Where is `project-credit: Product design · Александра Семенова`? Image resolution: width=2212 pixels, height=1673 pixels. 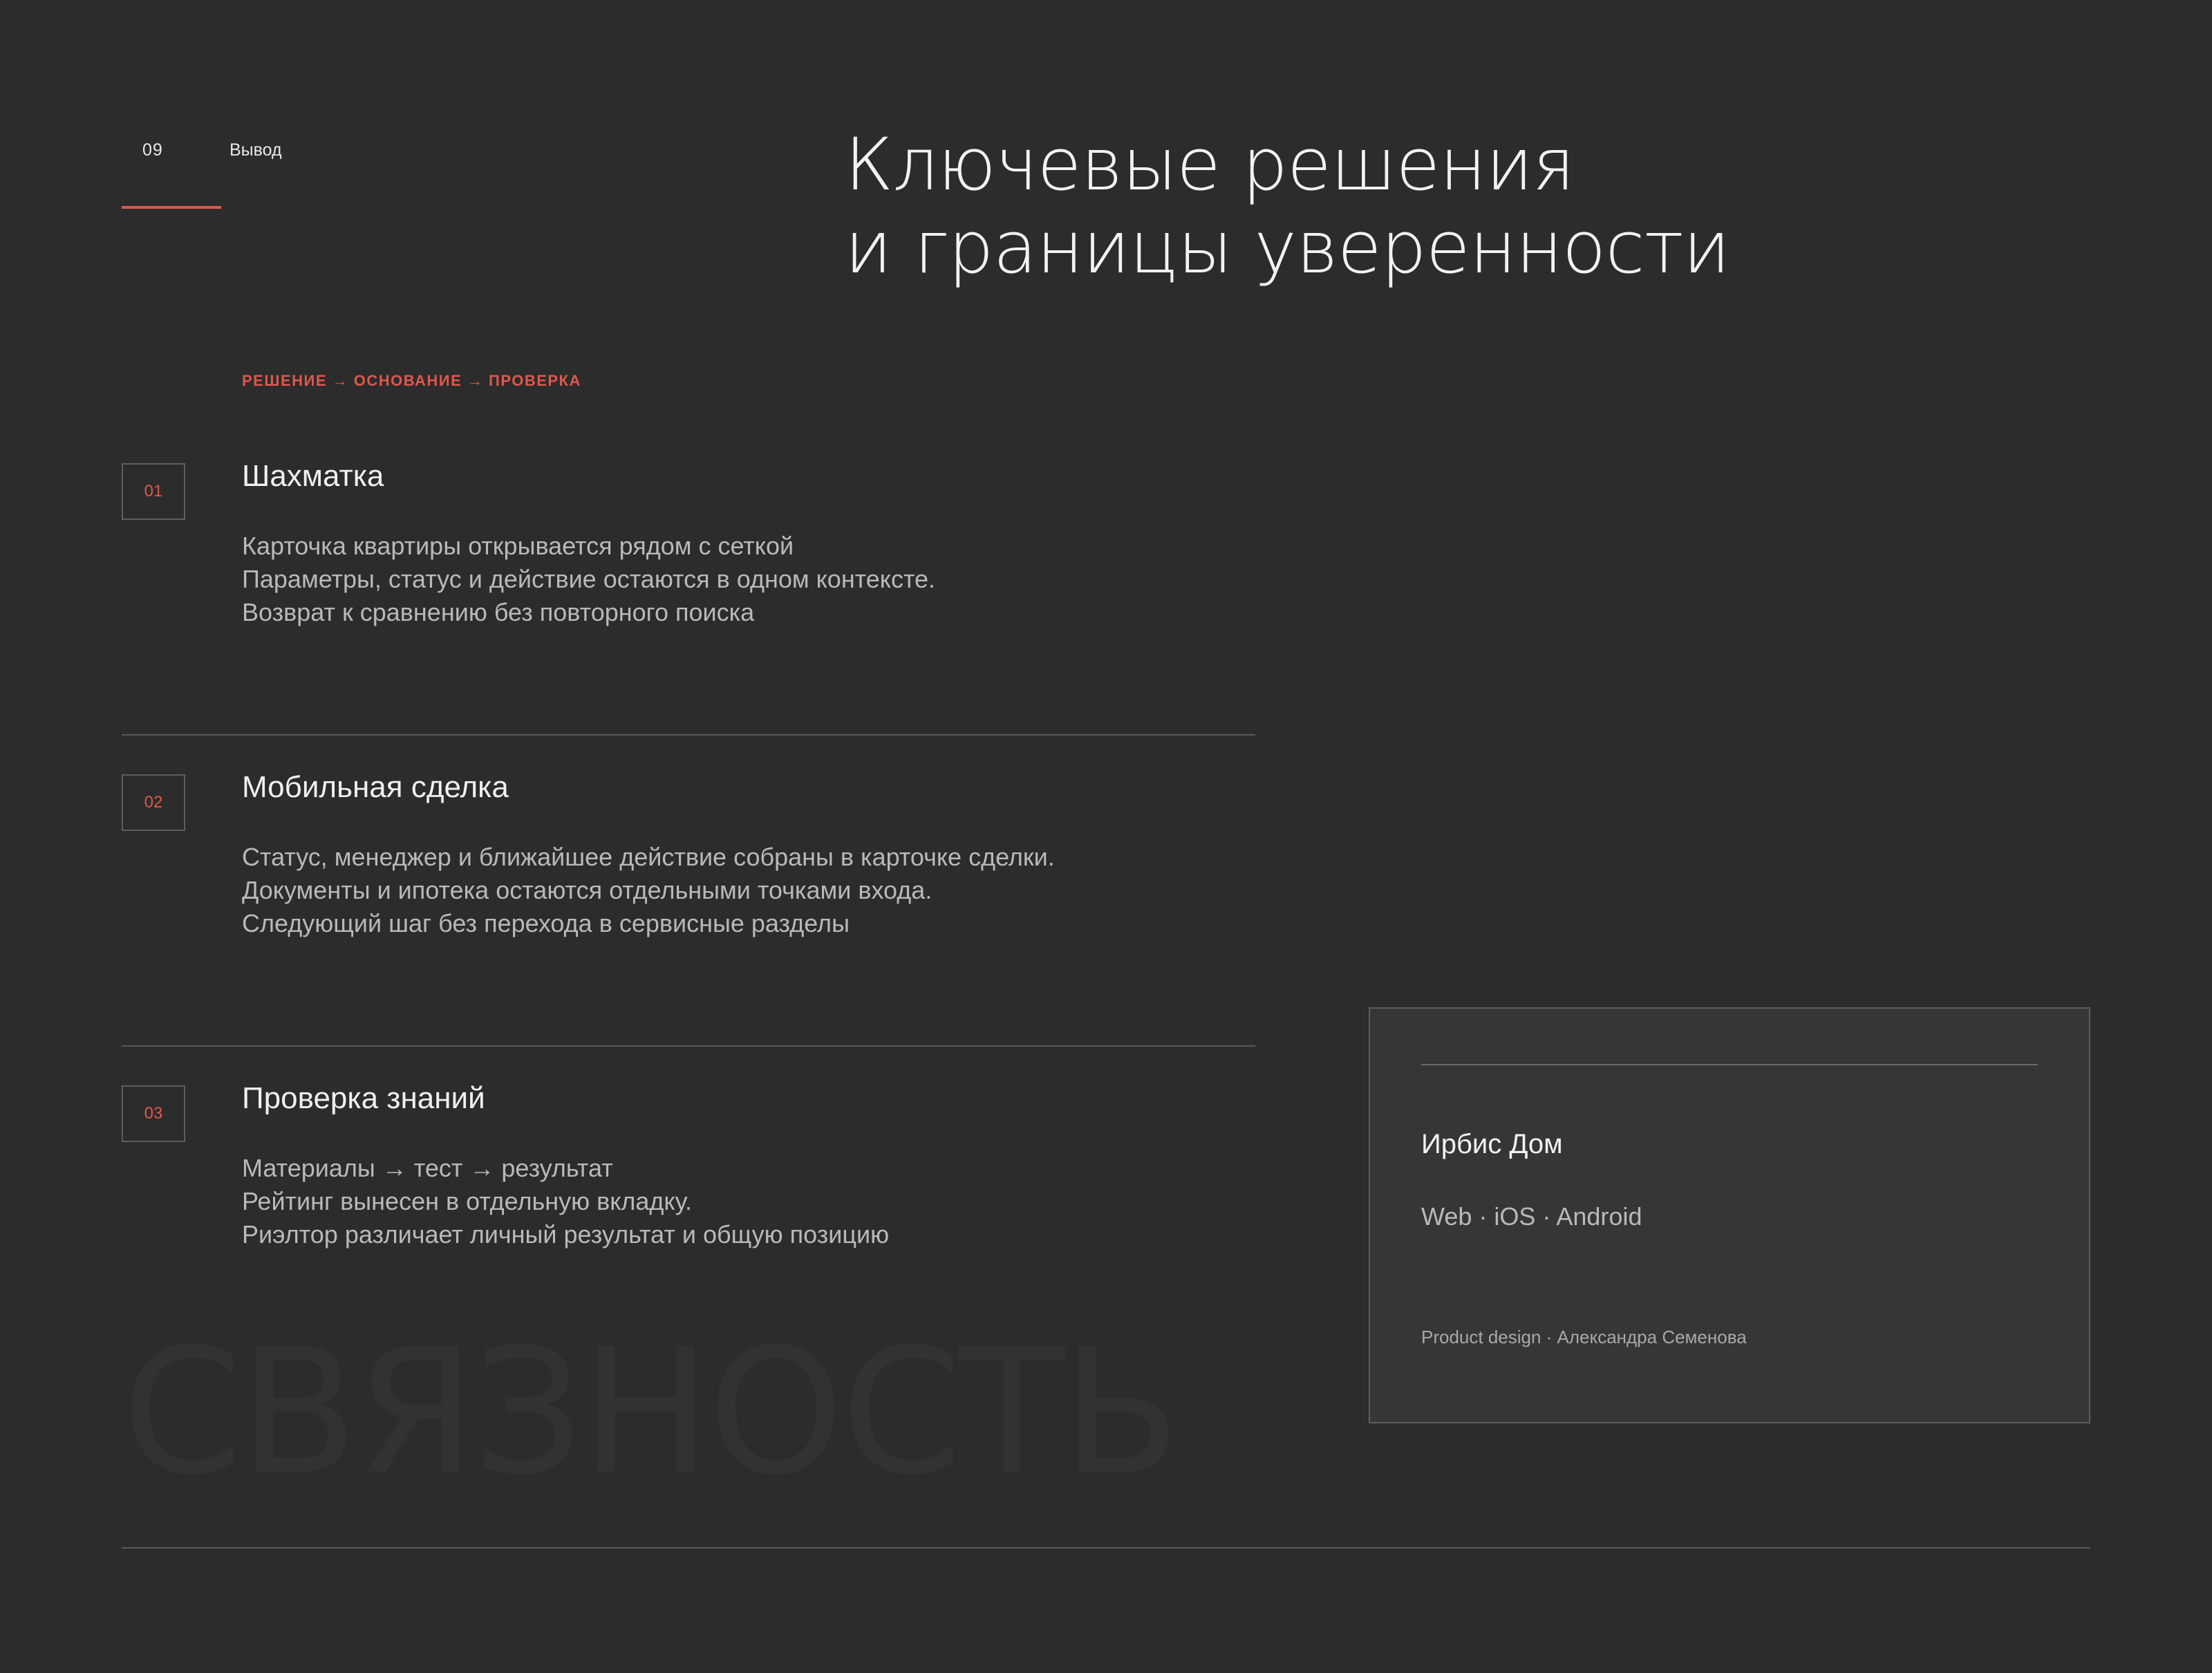 project-credit: Product design · Александра Семенова is located at coordinates (1584, 1337).